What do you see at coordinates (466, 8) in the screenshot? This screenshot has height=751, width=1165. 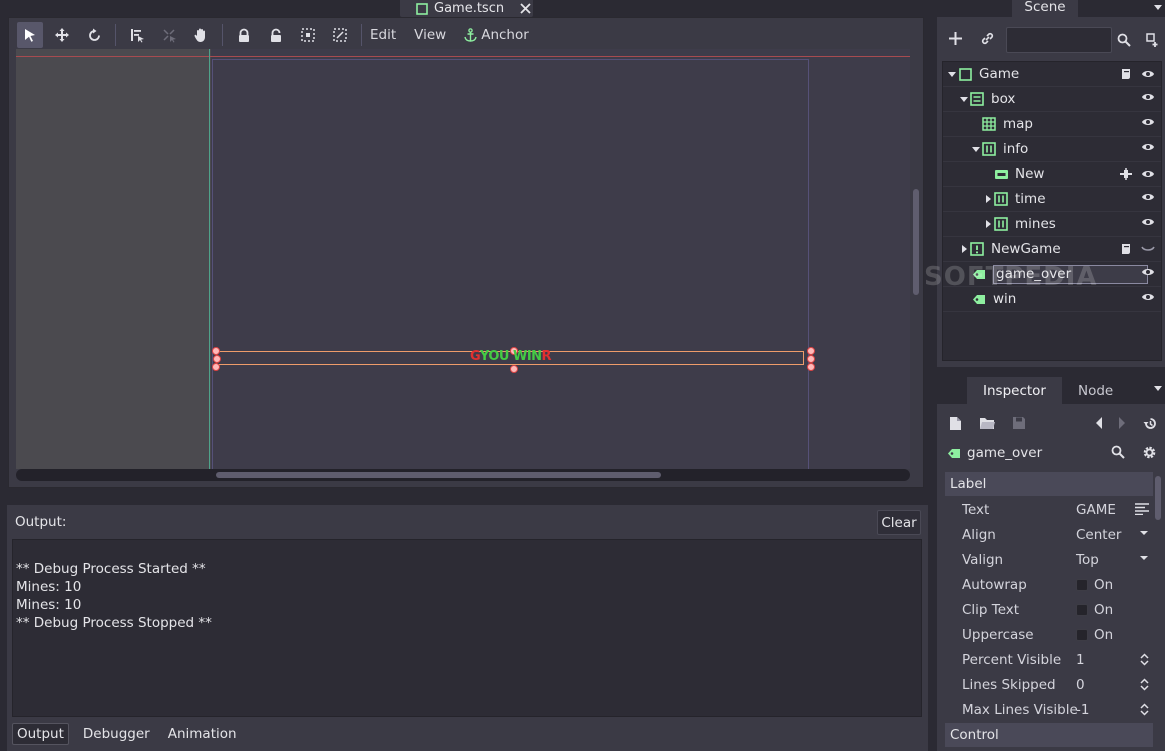 I see `document-tab-game: Game.tscn` at bounding box center [466, 8].